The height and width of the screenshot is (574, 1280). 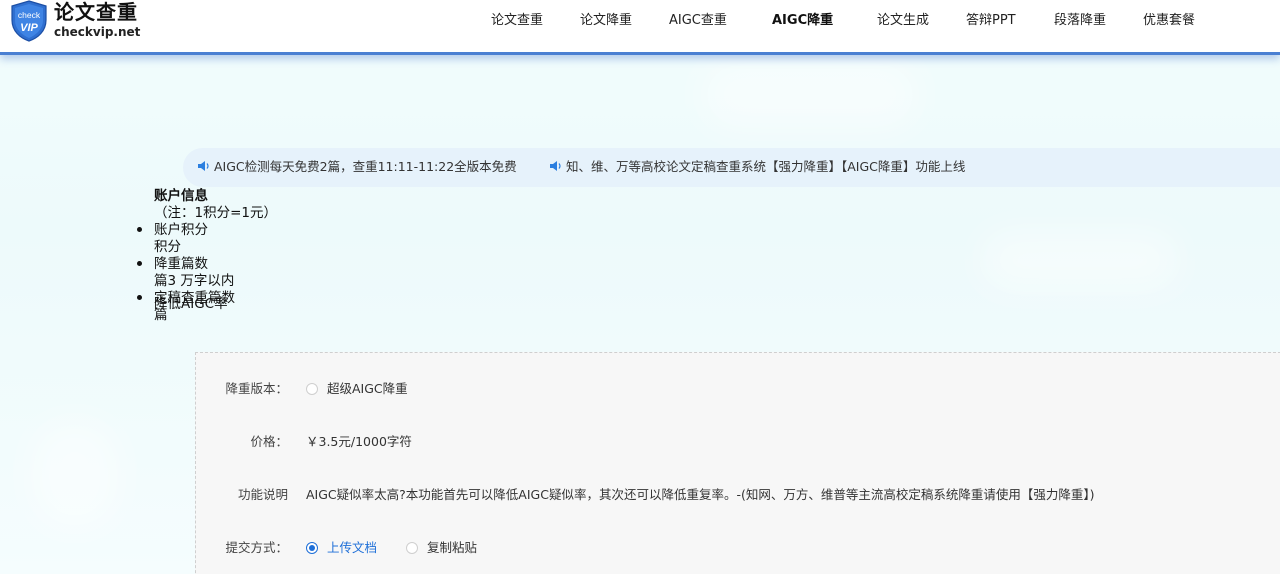 I want to click on version-label: 降重版本：, so click(x=256, y=388).